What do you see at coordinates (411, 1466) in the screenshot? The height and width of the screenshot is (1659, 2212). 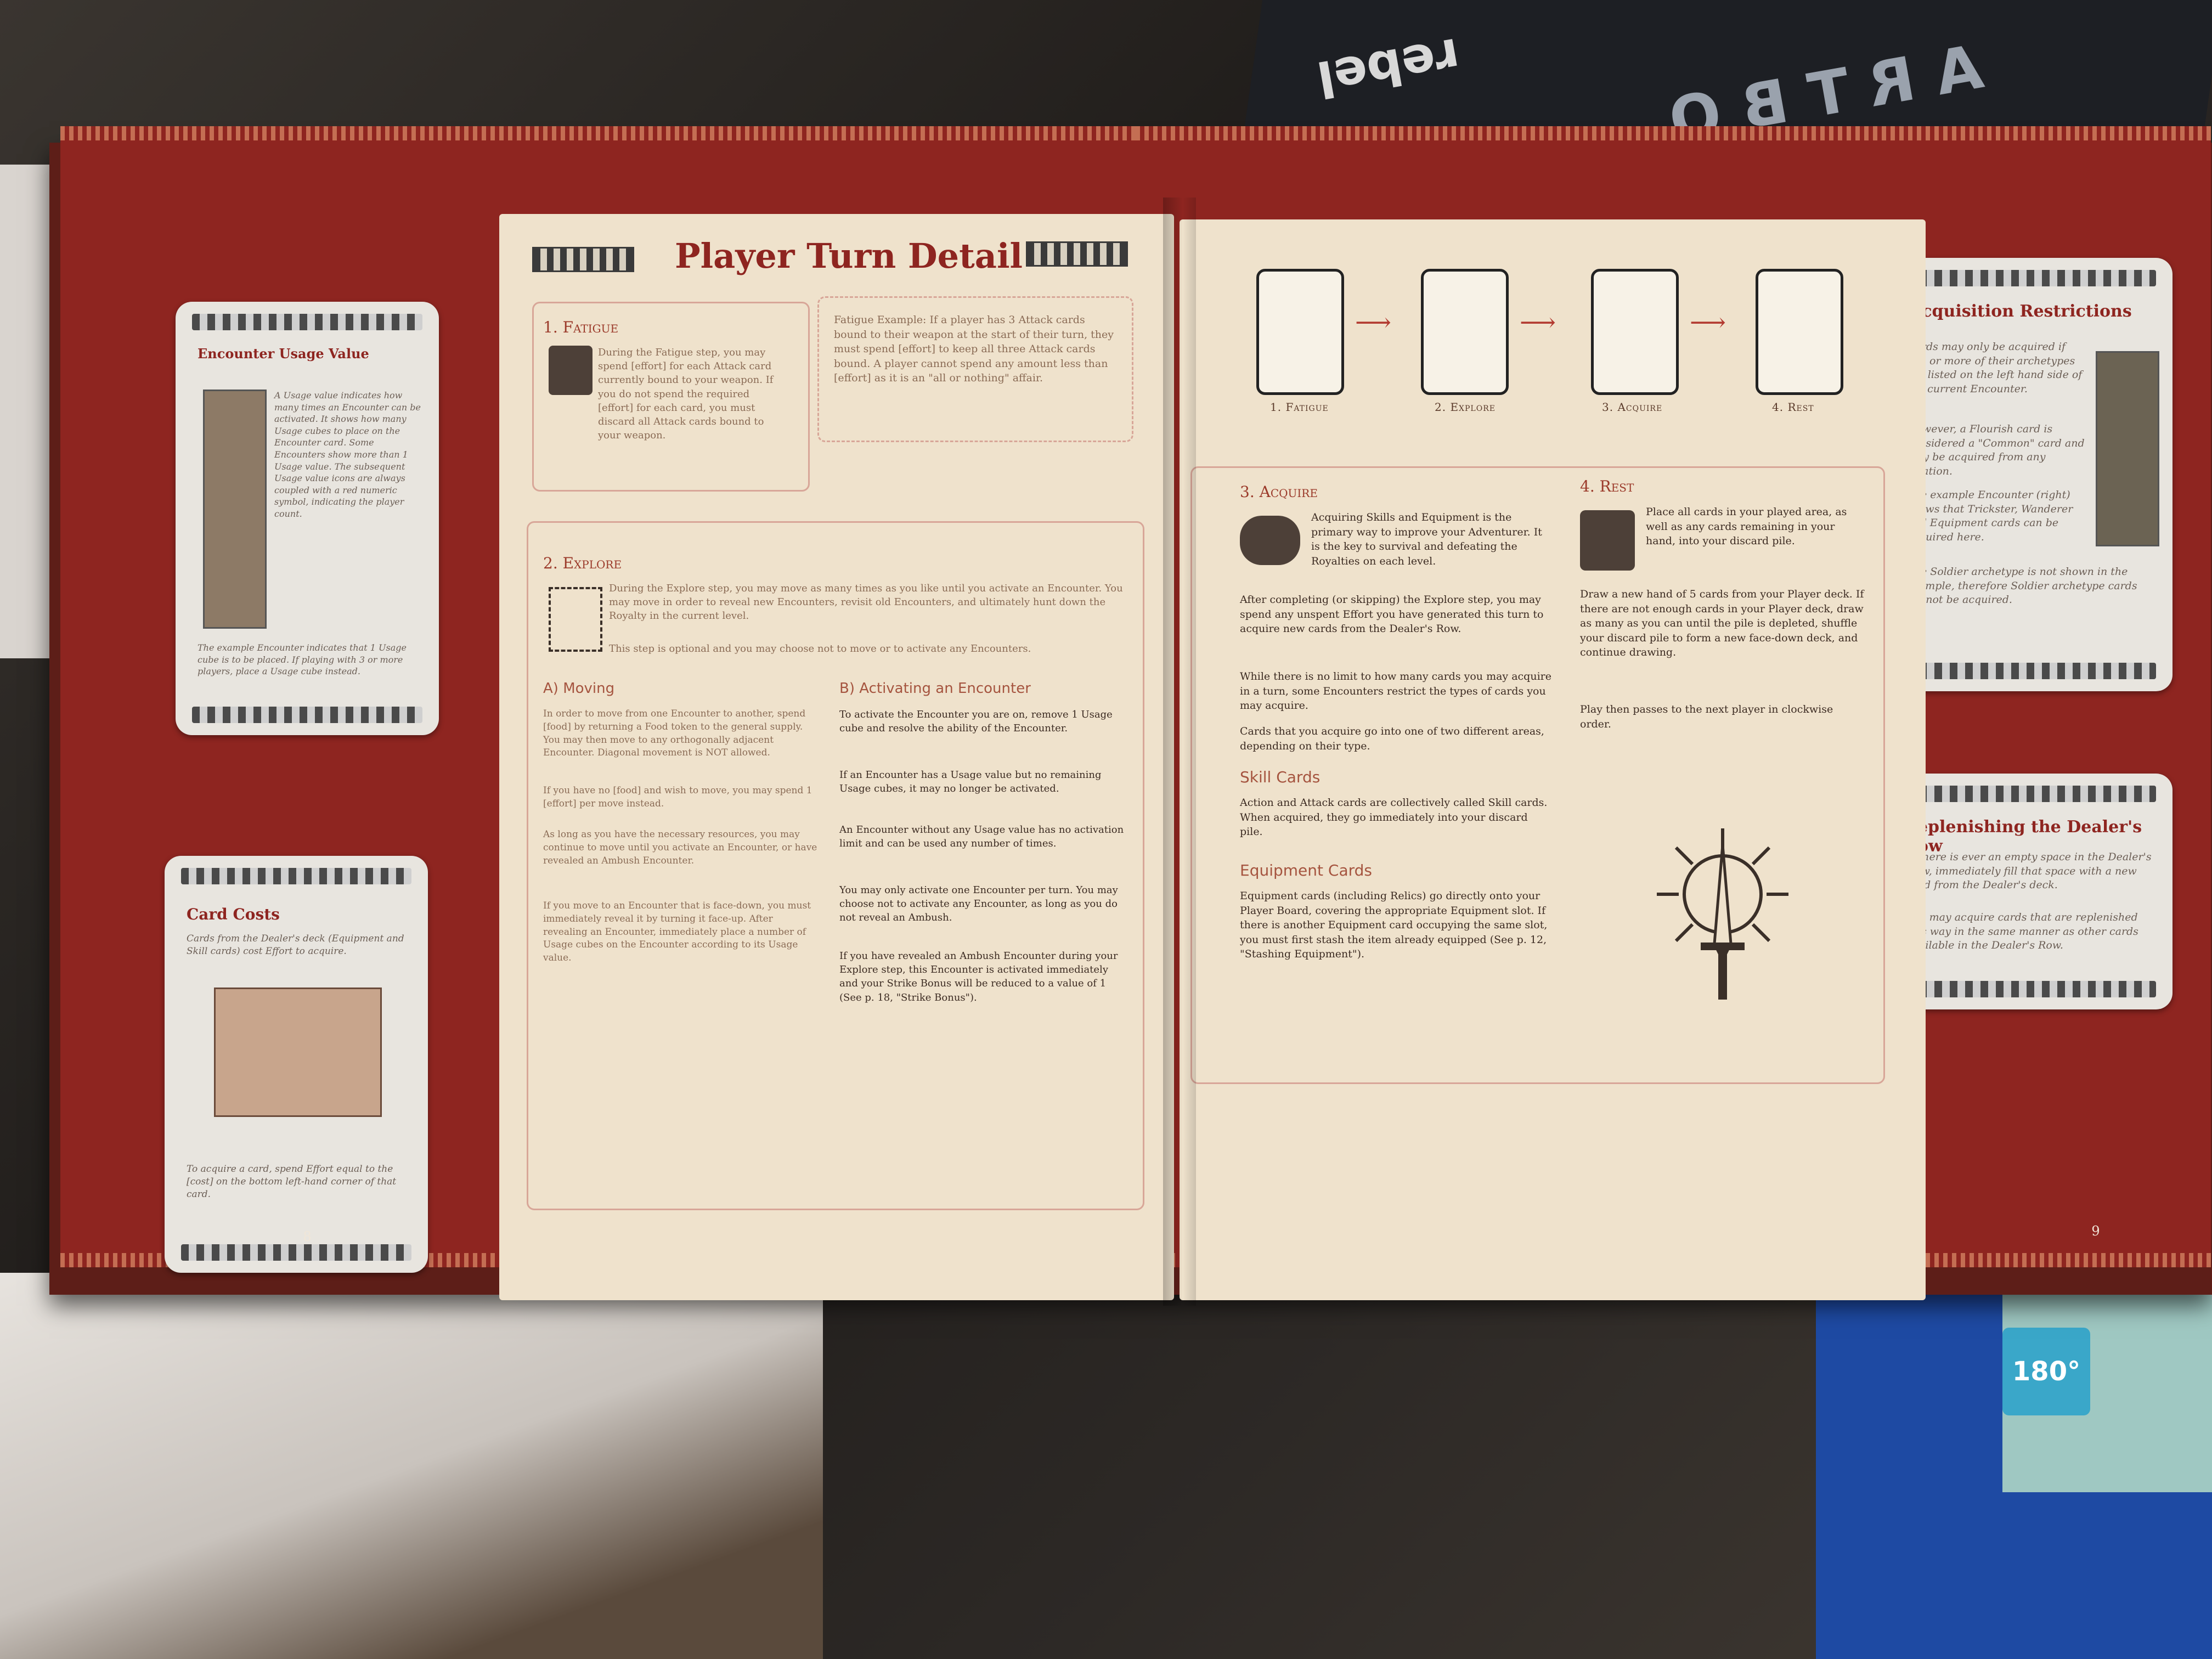 I see `plastic-bag-bottom` at bounding box center [411, 1466].